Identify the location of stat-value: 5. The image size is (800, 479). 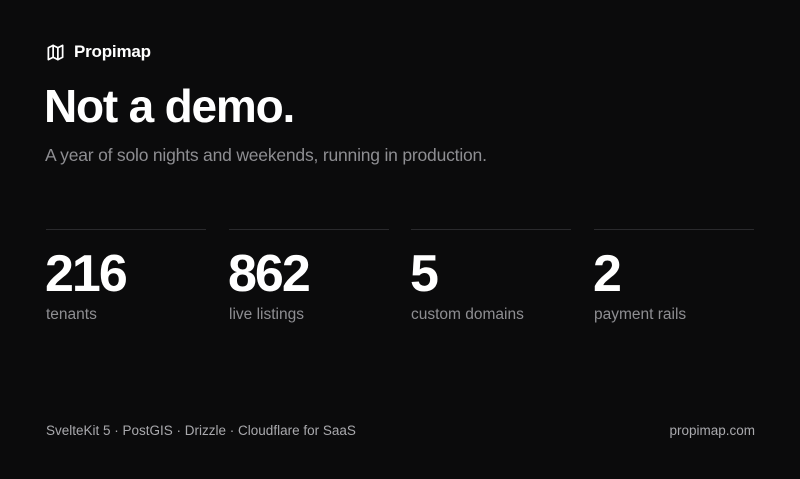
(424, 274).